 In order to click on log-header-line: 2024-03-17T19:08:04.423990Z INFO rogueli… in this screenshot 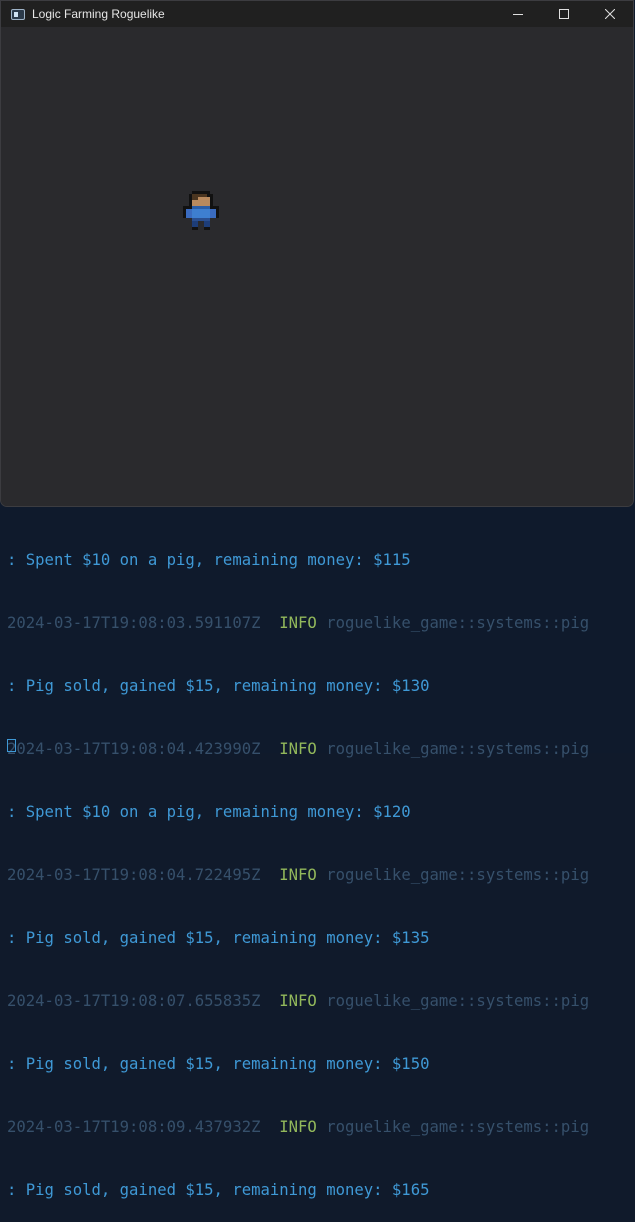, I will do `click(317, 749)`.